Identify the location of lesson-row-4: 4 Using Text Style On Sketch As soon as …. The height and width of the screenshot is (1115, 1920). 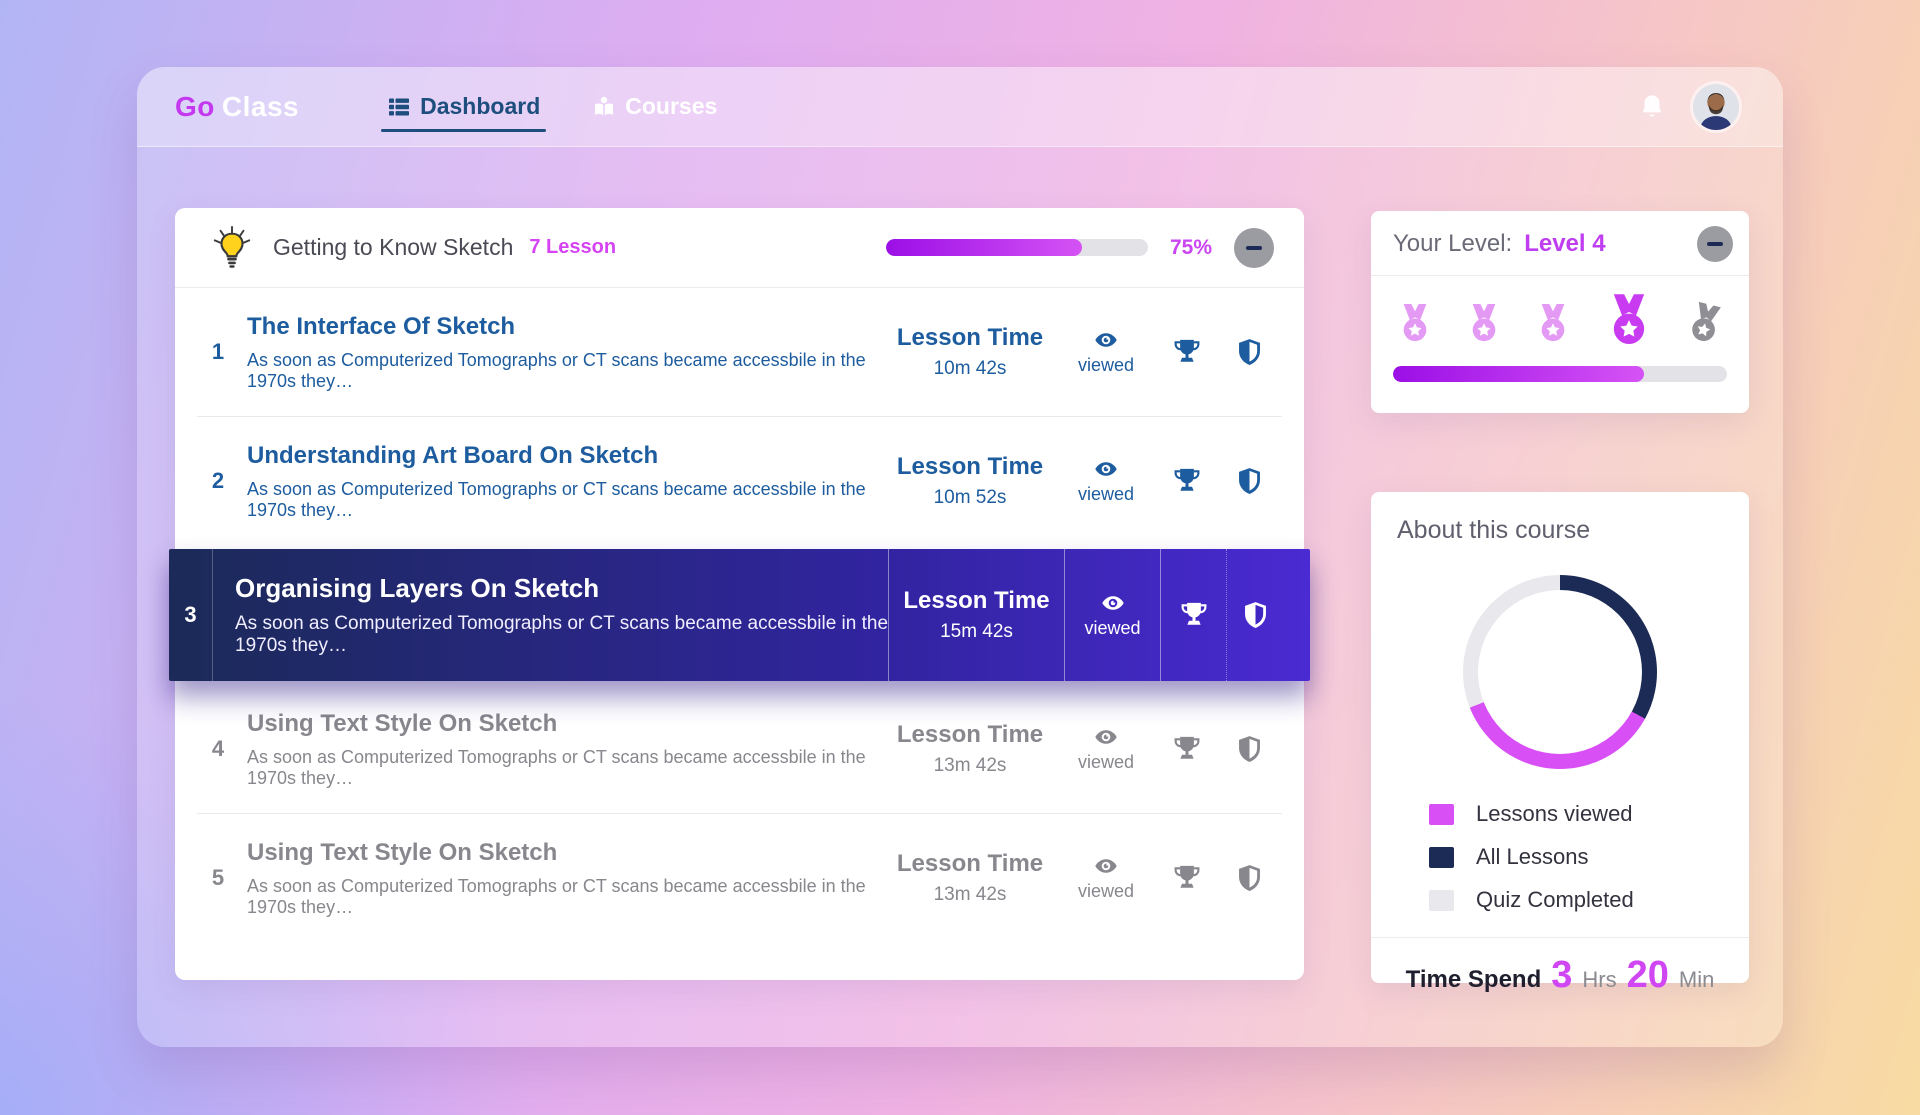
(739, 749).